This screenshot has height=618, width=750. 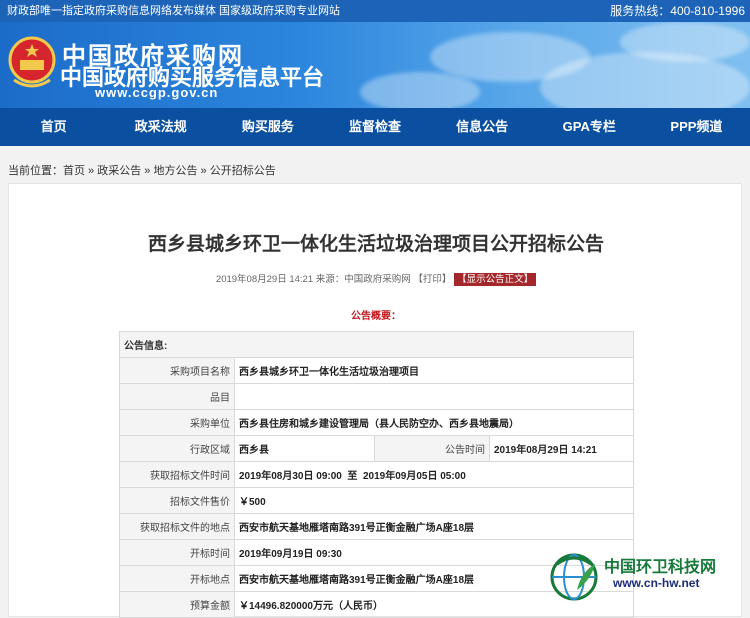 What do you see at coordinates (656, 583) in the screenshot?
I see `watermark-url: www.cn-hw.net` at bounding box center [656, 583].